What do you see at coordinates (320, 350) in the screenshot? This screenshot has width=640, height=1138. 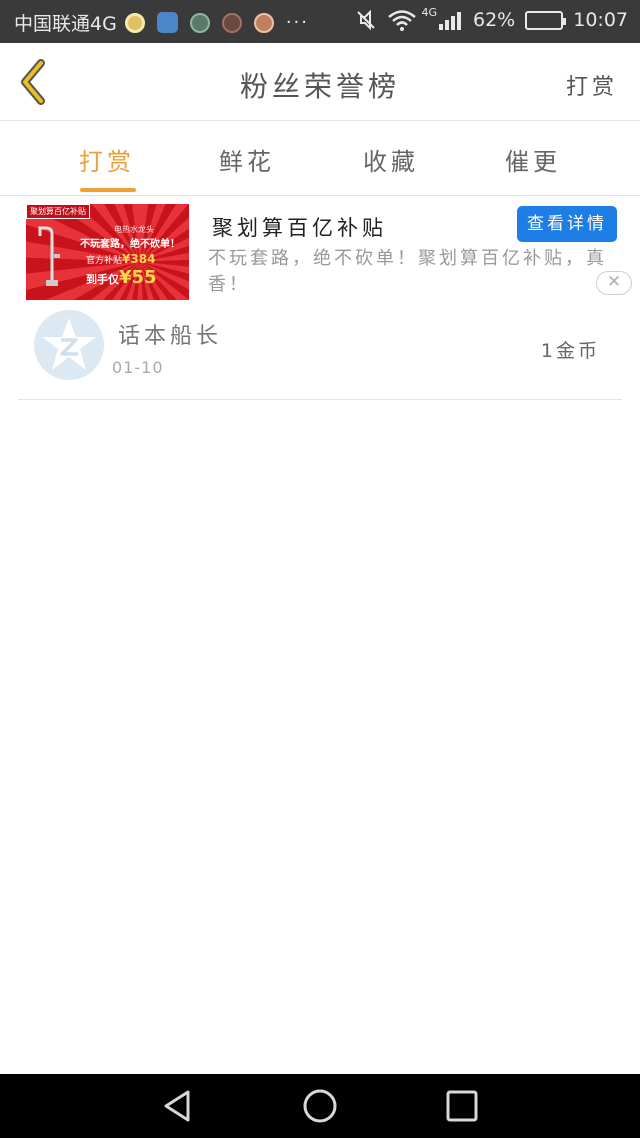 I see `list-item: 话本船长 01-10 1金币` at bounding box center [320, 350].